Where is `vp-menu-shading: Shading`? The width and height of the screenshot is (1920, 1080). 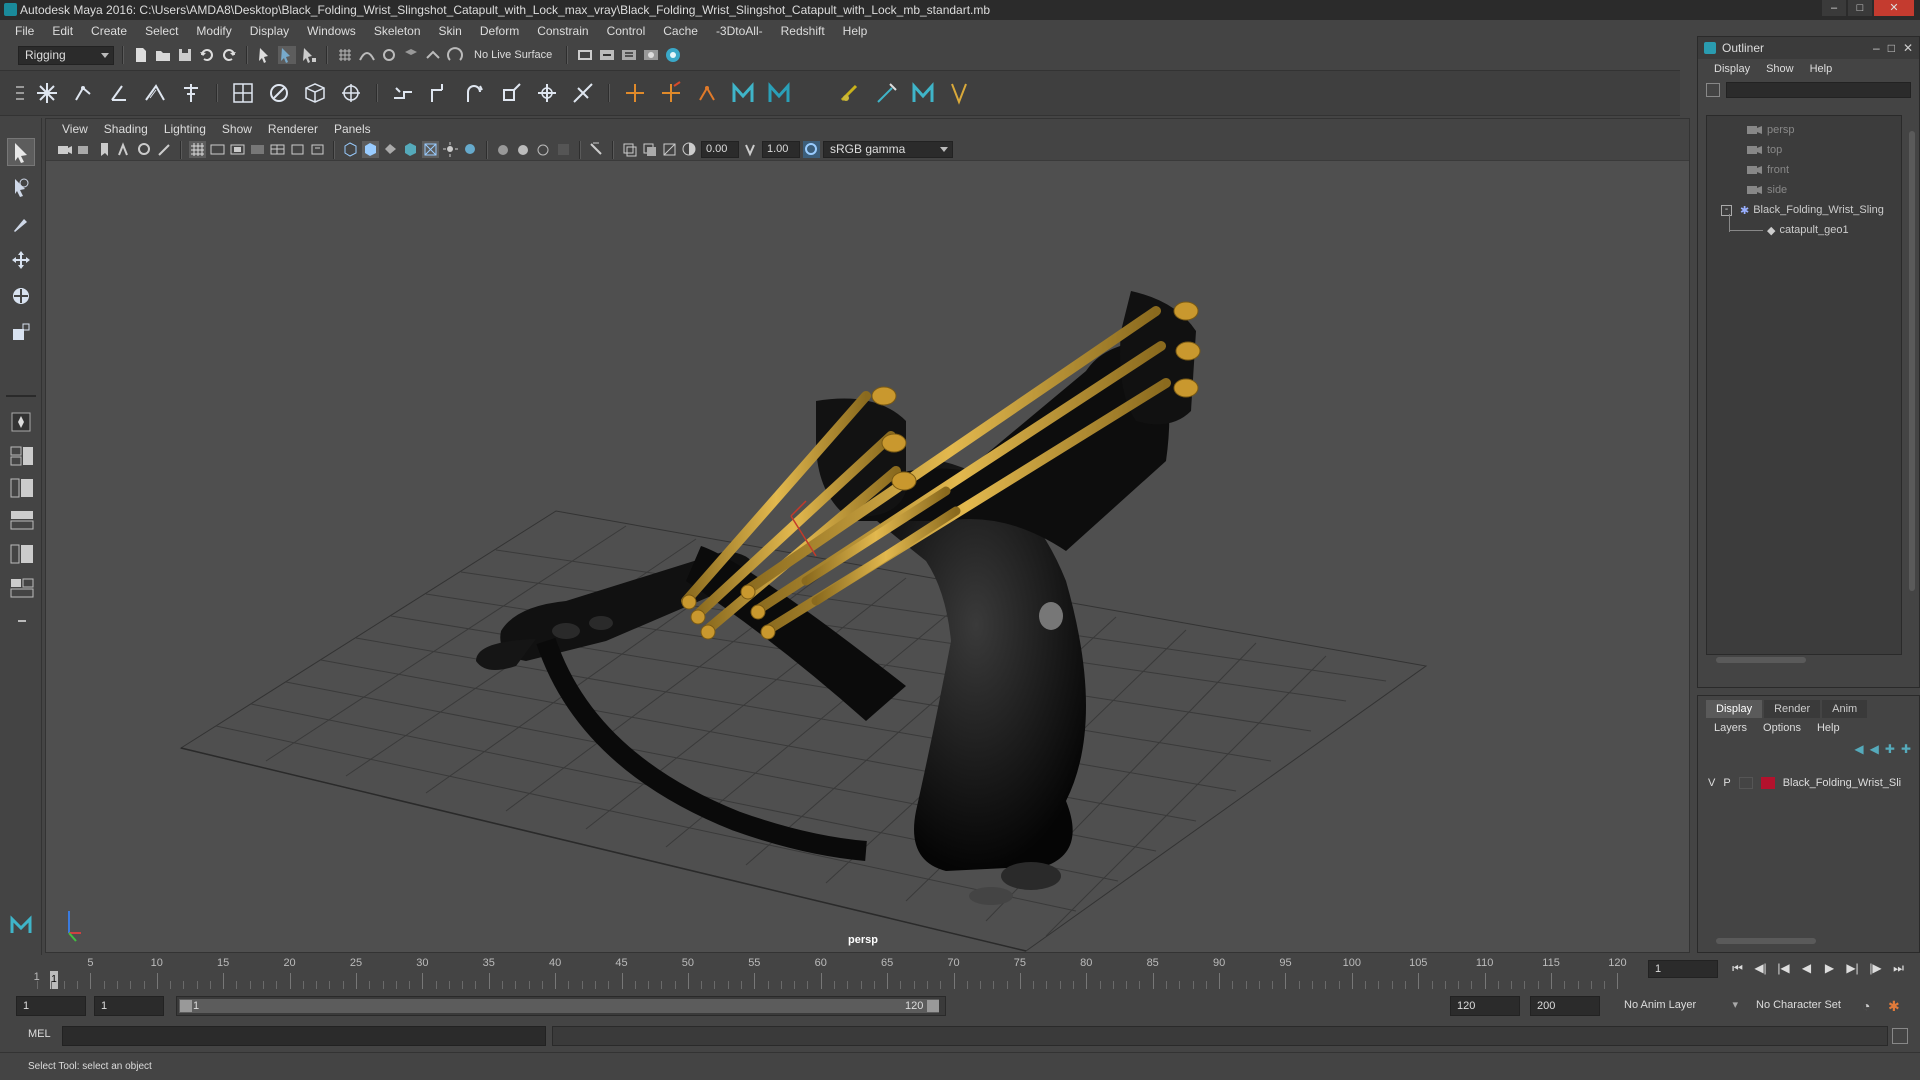 vp-menu-shading: Shading is located at coordinates (126, 129).